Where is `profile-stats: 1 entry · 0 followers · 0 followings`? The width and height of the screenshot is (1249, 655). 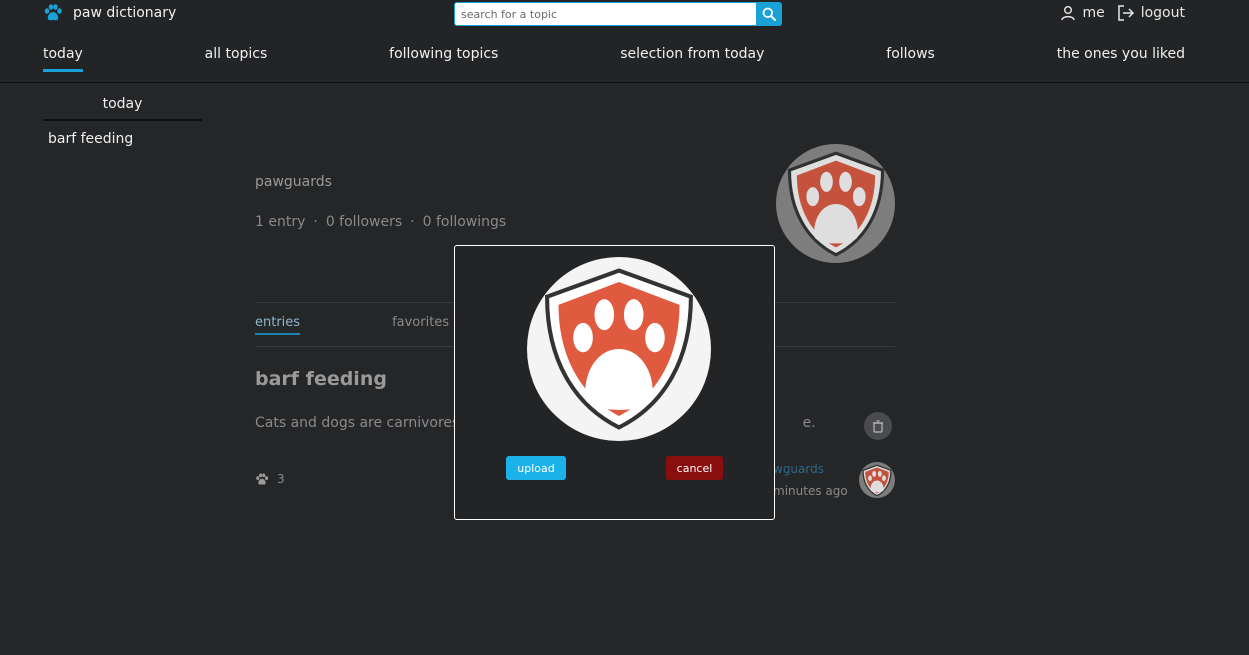 profile-stats: 1 entry · 0 followers · 0 followings is located at coordinates (380, 222).